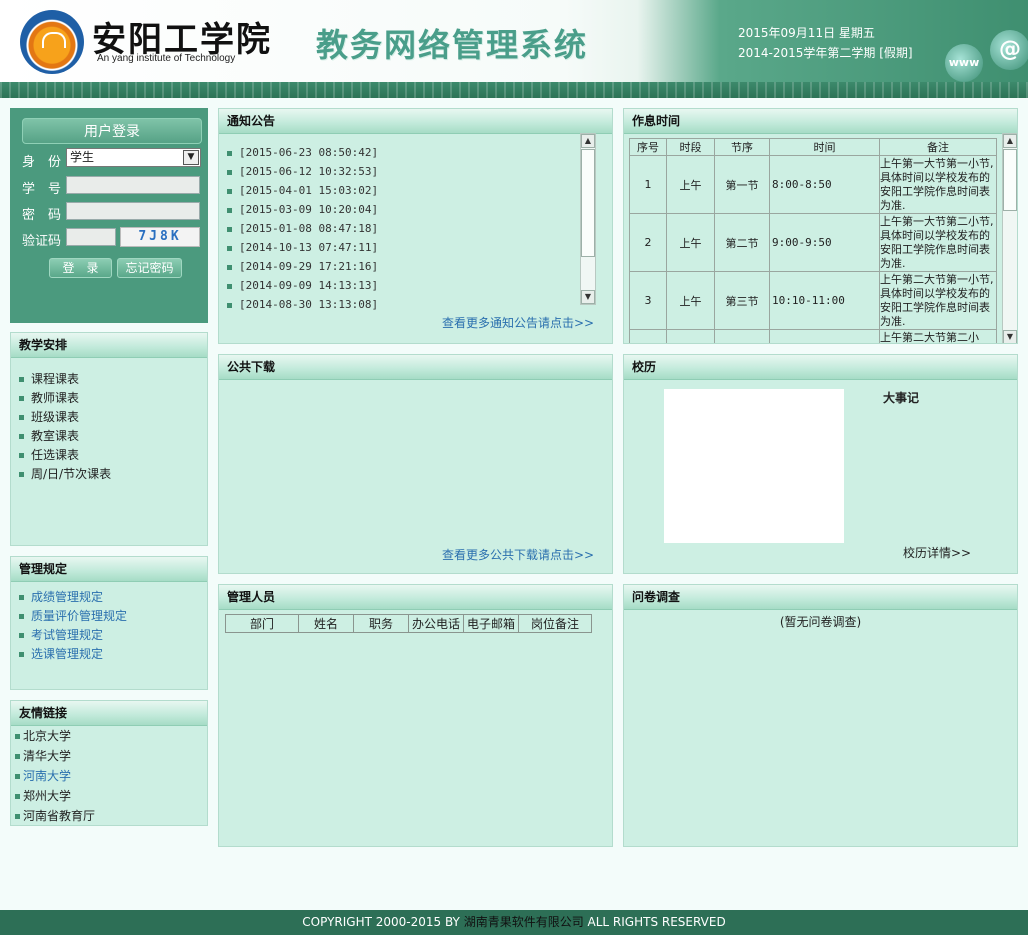  Describe the element at coordinates (191, 157) in the screenshot. I see `chevron-down-icon: ▼` at that location.